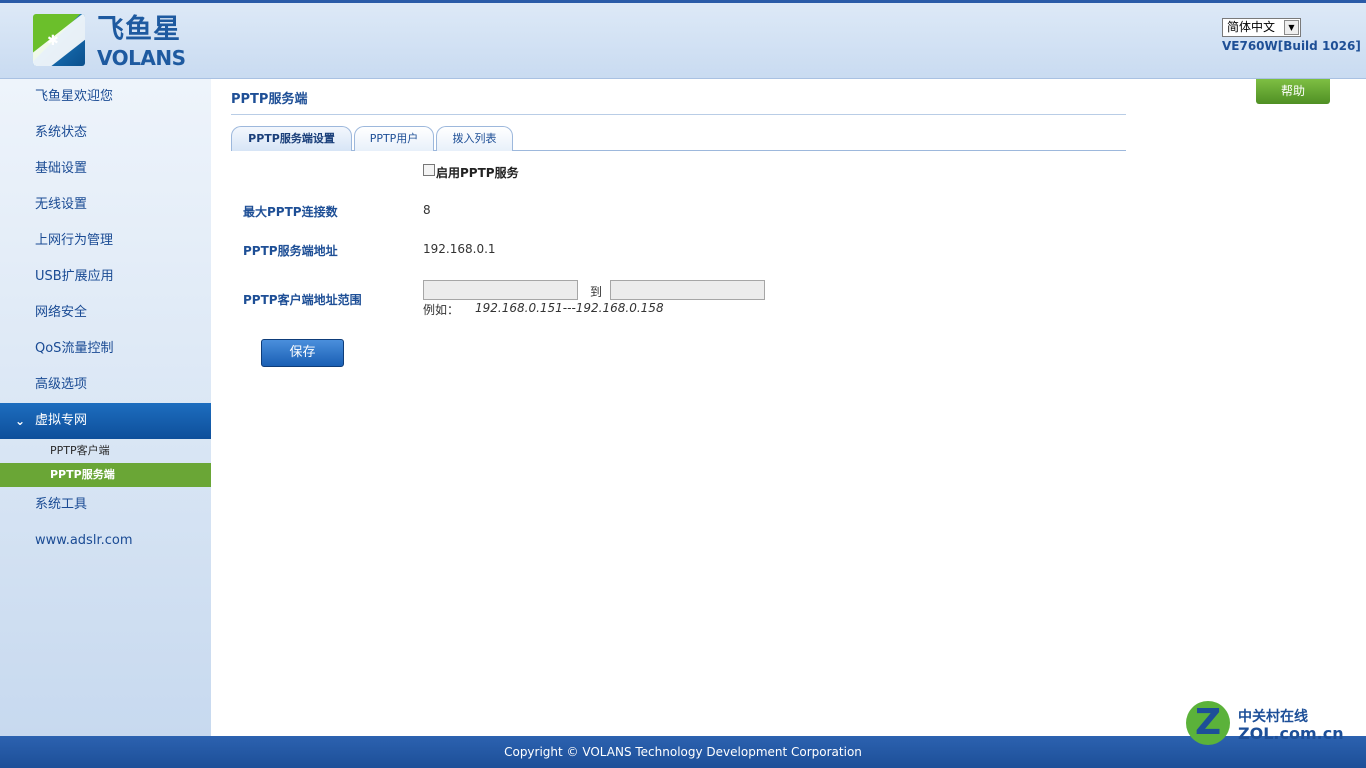  What do you see at coordinates (61, 420) in the screenshot?
I see `sidebar-item-label: 虚拟专网` at bounding box center [61, 420].